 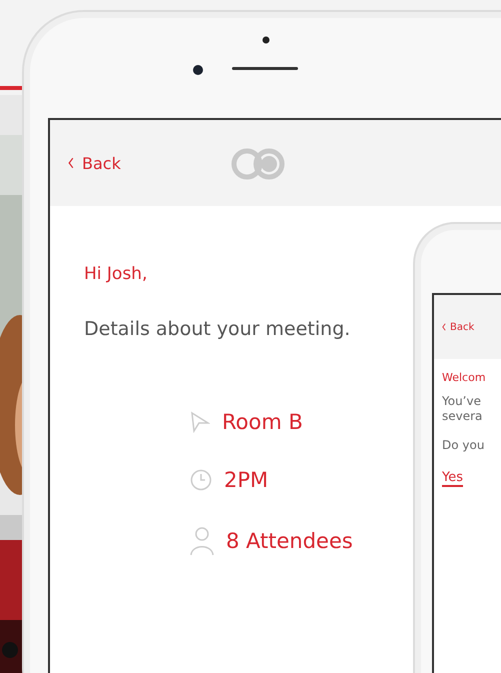 I want to click on yes-link: Yes, so click(x=452, y=478).